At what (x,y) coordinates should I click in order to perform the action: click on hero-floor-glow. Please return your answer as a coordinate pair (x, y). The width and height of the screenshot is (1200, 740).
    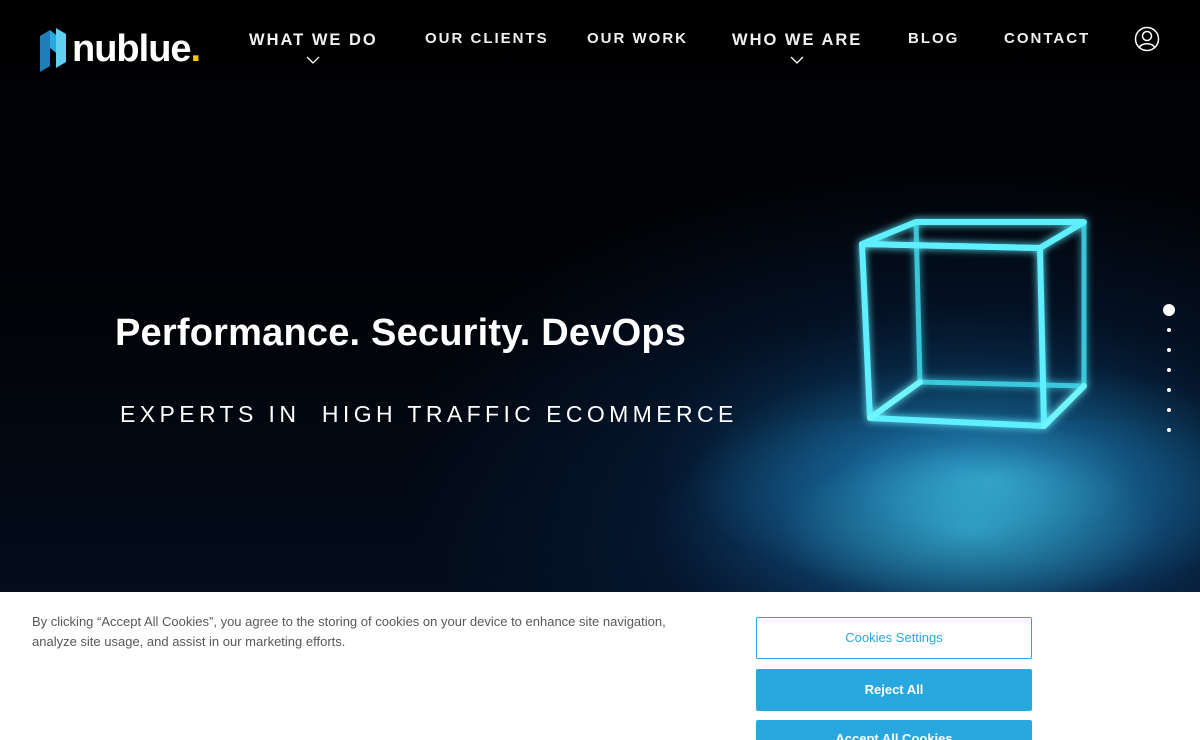
    Looking at the image, I should click on (900, 506).